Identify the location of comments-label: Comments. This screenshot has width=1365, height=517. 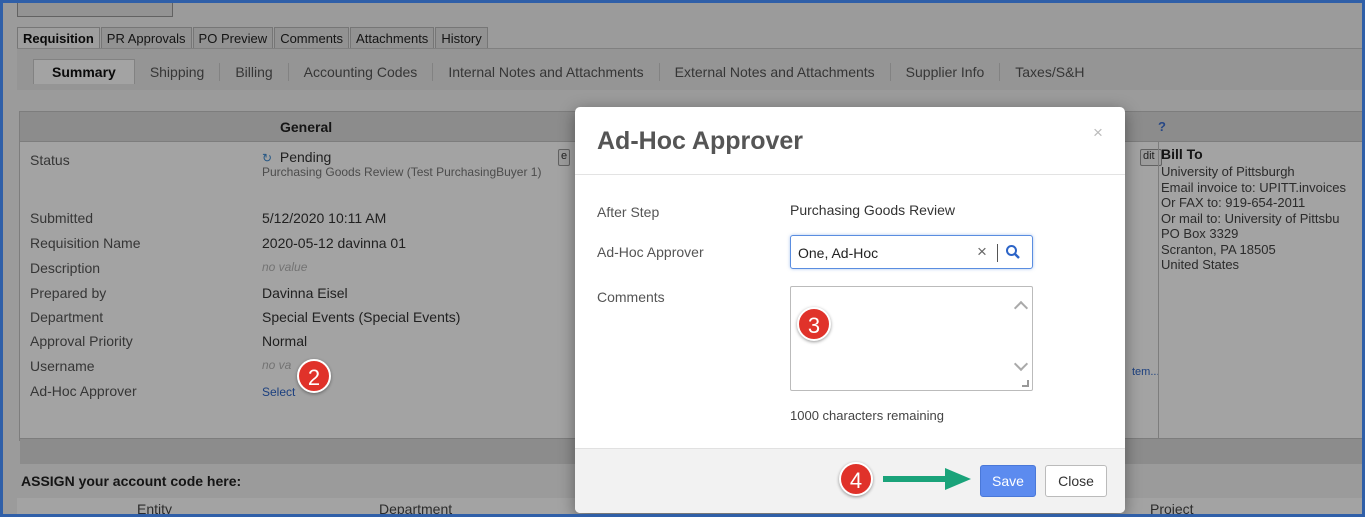
(631, 297).